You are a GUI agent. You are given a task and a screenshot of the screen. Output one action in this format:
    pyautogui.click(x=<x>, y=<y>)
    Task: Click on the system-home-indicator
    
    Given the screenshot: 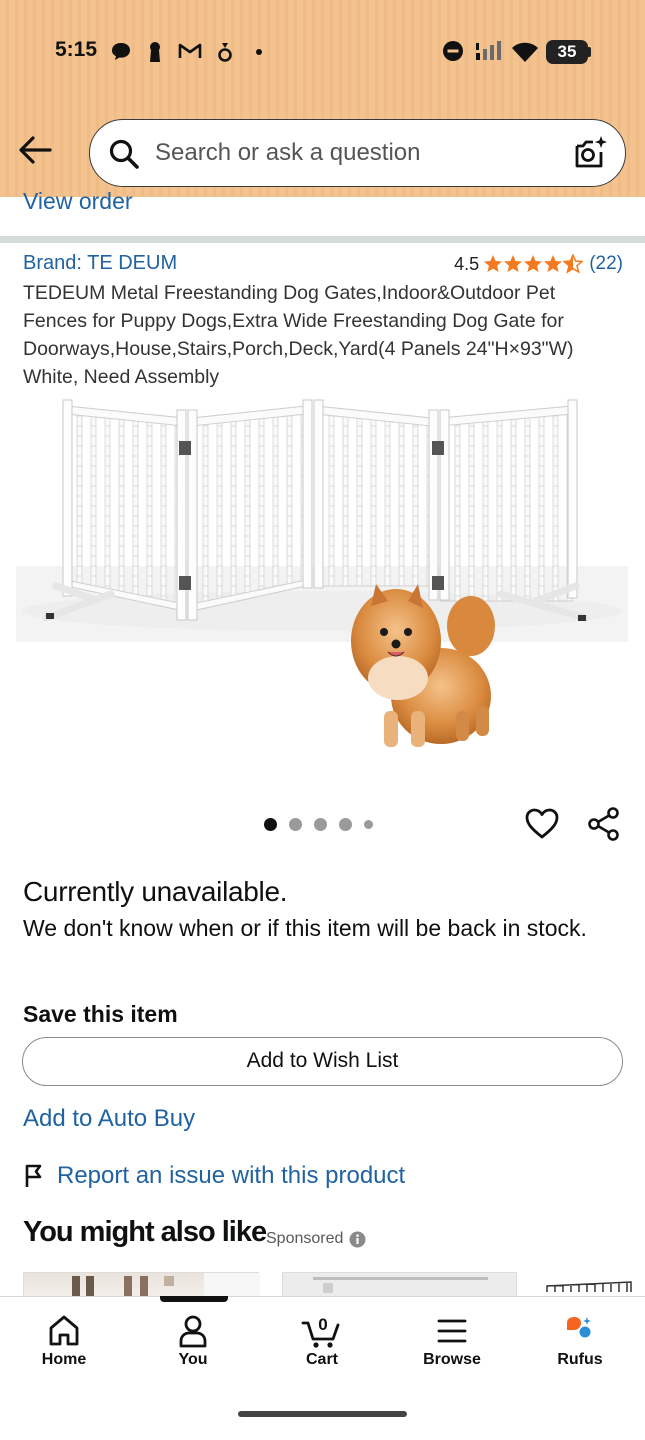 What is the action you would take?
    pyautogui.click(x=322, y=1414)
    